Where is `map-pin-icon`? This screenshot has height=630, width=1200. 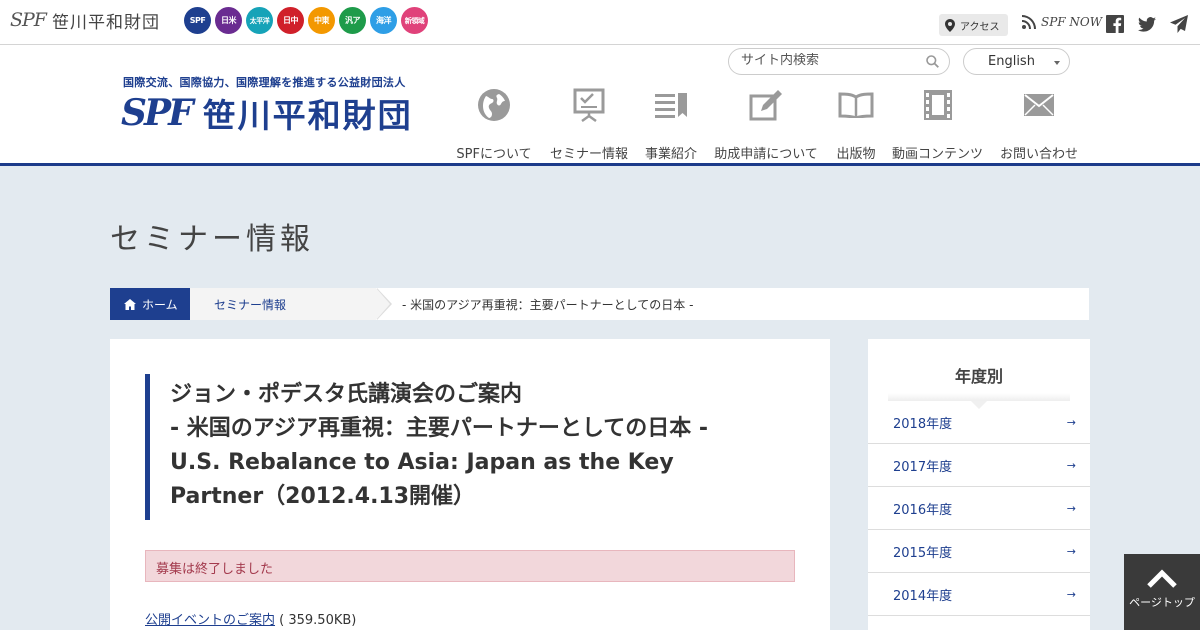 map-pin-icon is located at coordinates (950, 25).